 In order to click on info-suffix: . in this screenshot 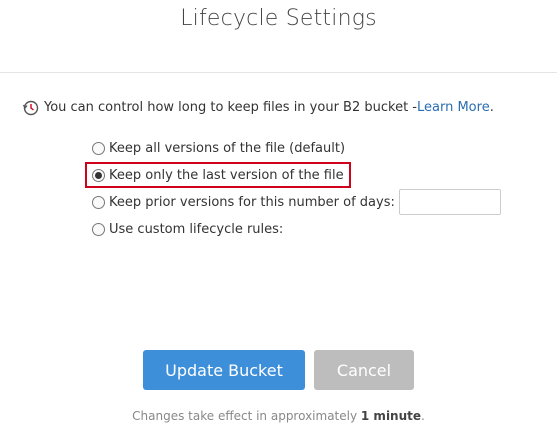, I will do `click(491, 107)`.